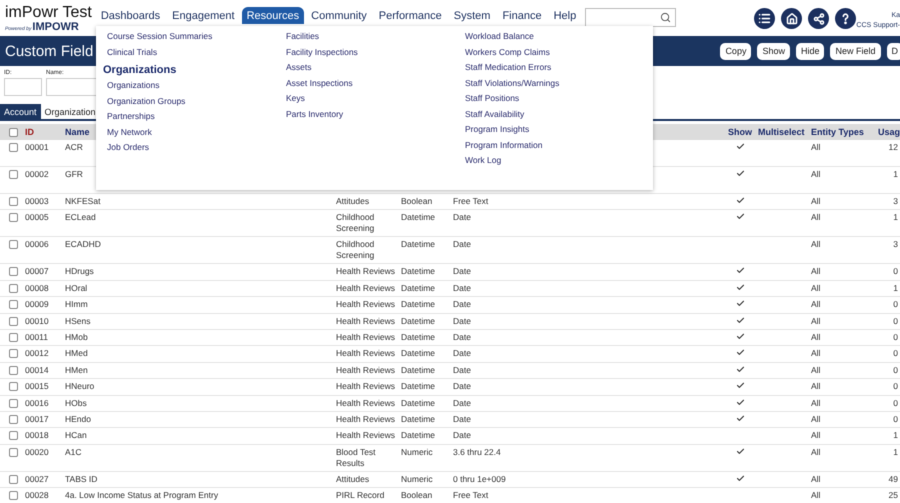 The width and height of the screenshot is (900, 503). I want to click on table-cell-text: 00018, so click(36, 436).